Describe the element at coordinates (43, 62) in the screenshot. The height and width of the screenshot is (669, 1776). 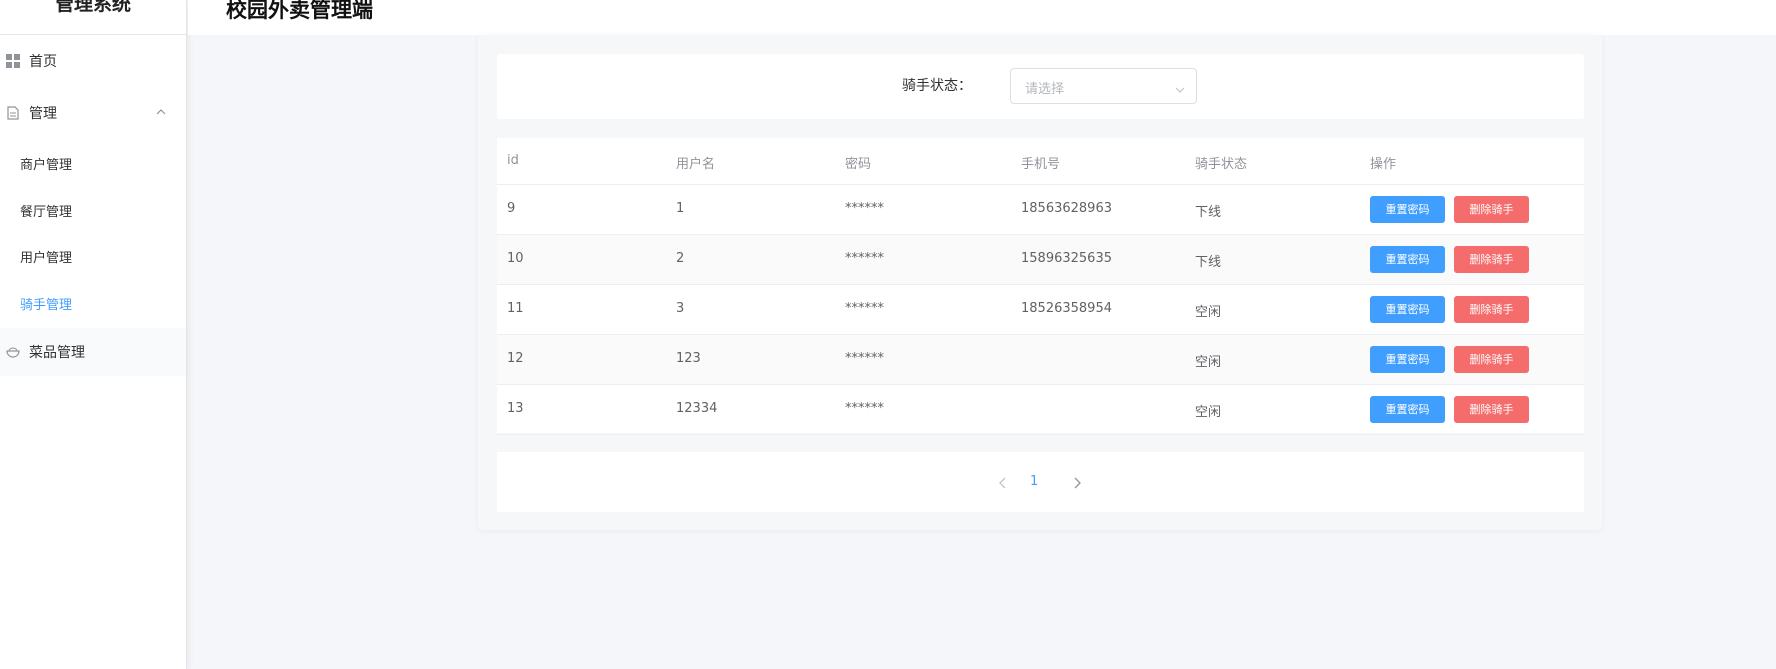
I see `menu-item-home-label: 首页` at that location.